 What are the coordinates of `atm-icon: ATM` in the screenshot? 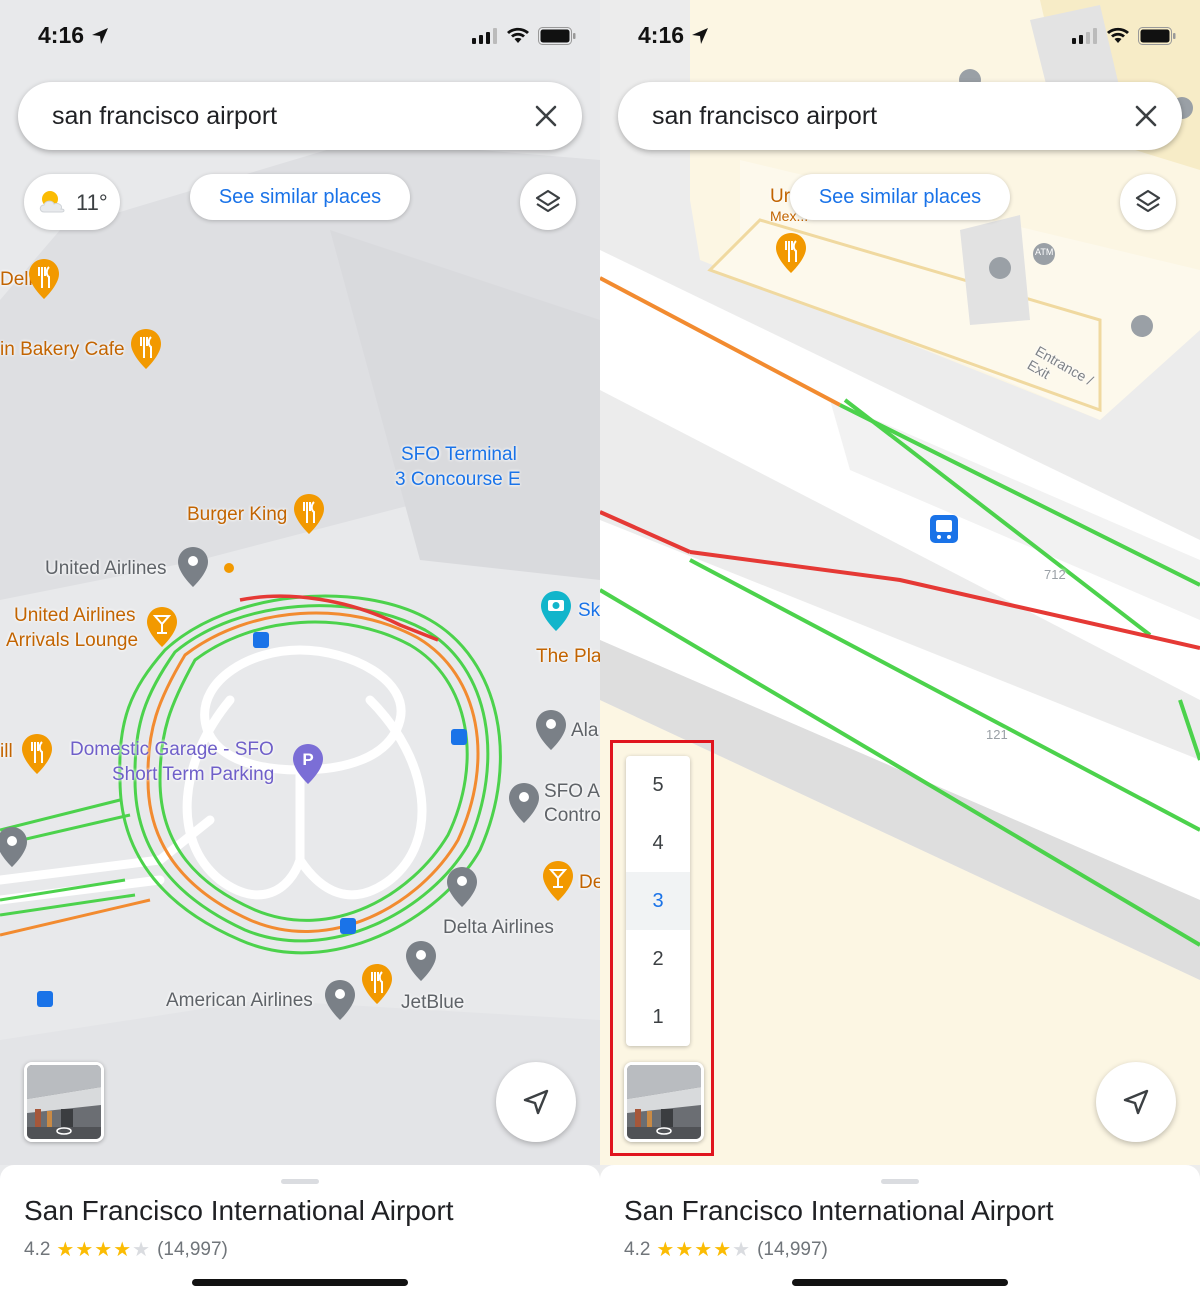 It's located at (1044, 252).